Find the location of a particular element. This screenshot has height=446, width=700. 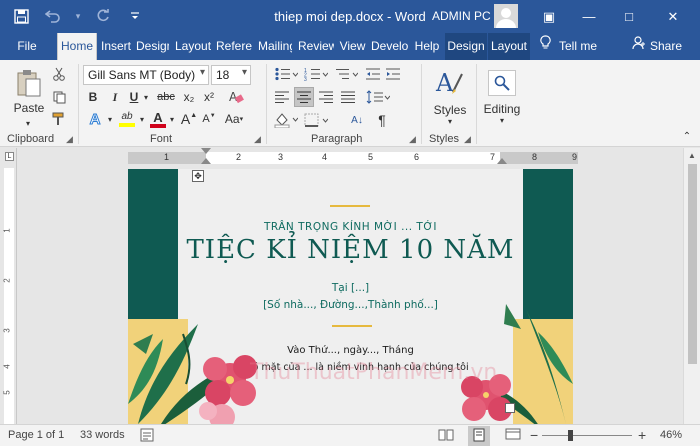

print-layout-icon is located at coordinates (479, 436).